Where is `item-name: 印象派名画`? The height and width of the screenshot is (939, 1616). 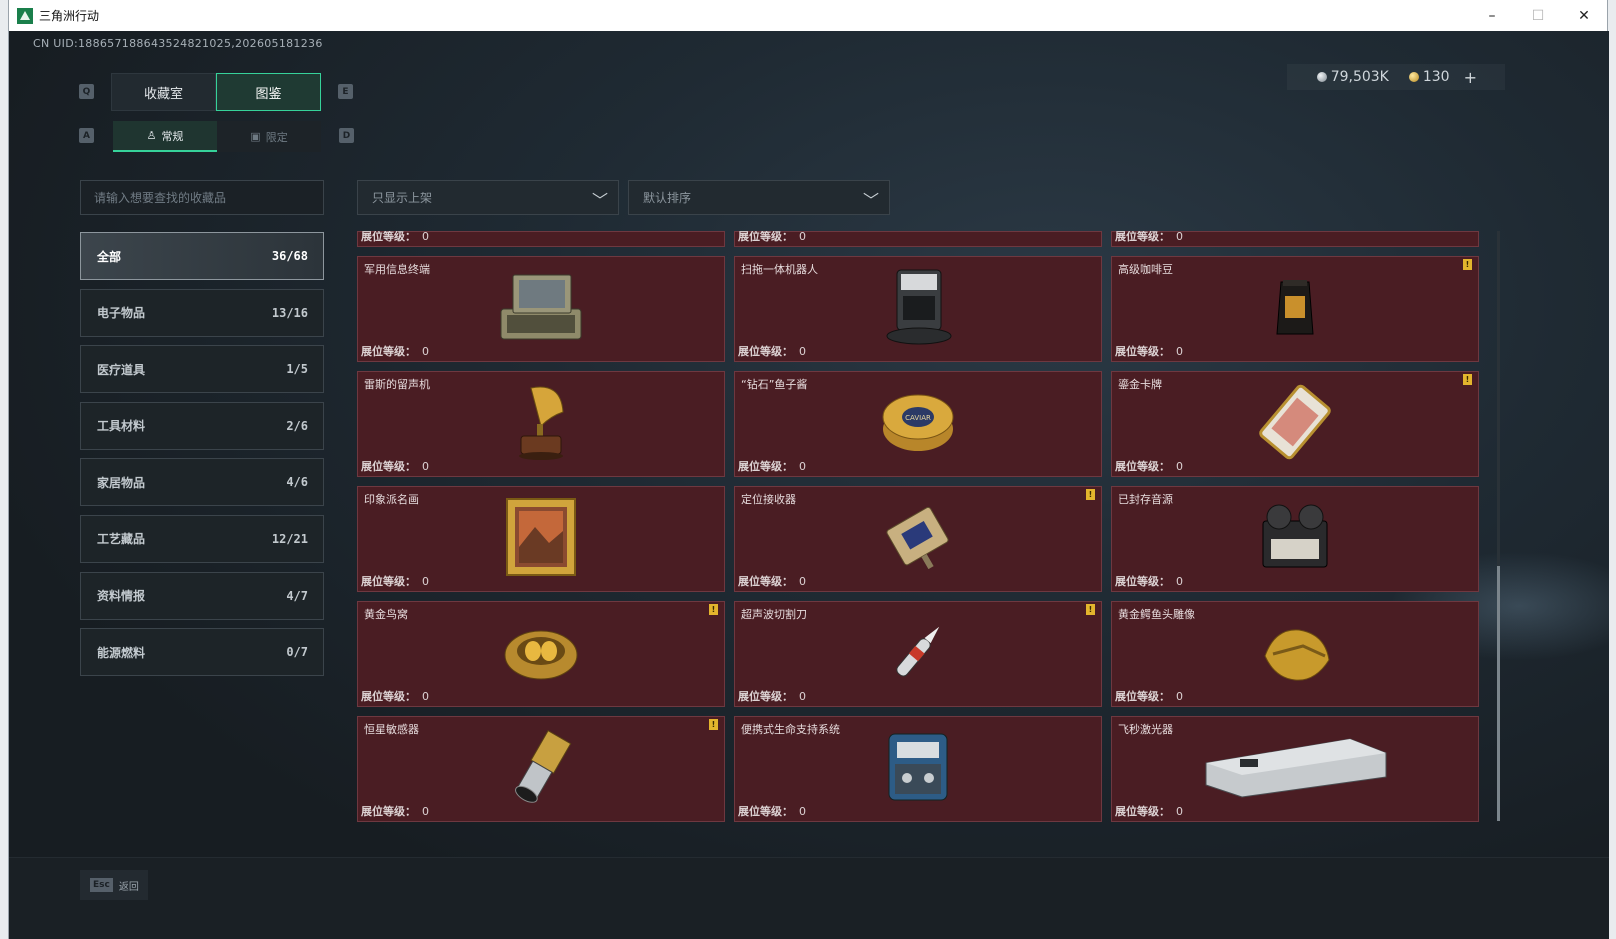
item-name: 印象派名画 is located at coordinates (391, 499).